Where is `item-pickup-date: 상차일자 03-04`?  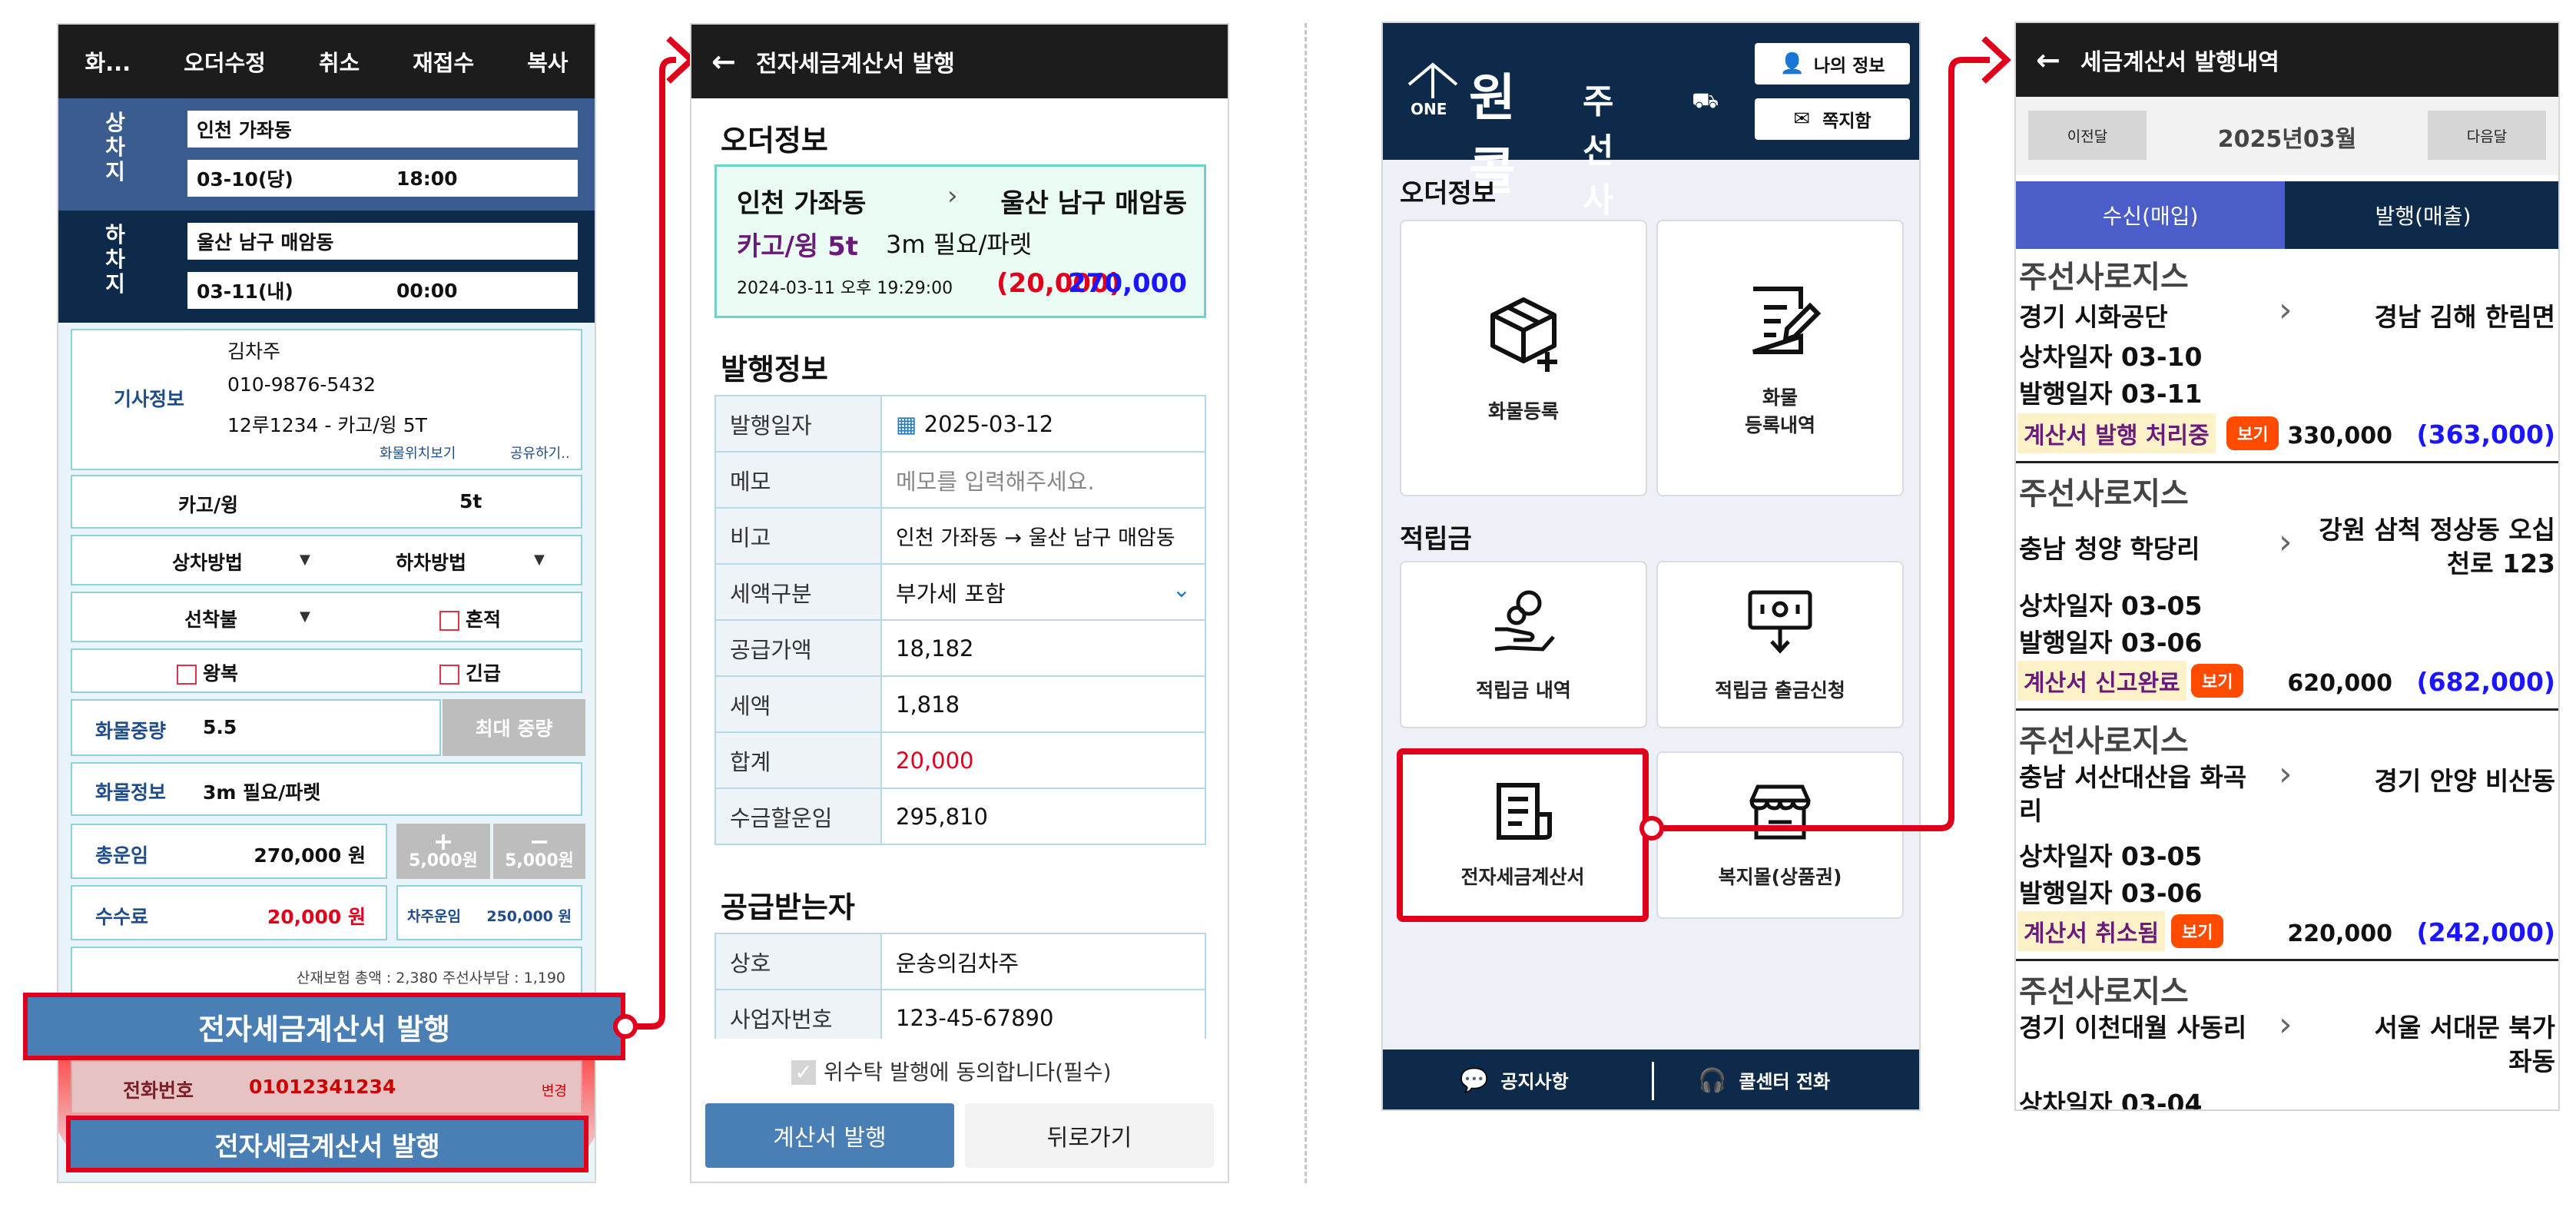 item-pickup-date: 상차일자 03-04 is located at coordinates (2111, 1100).